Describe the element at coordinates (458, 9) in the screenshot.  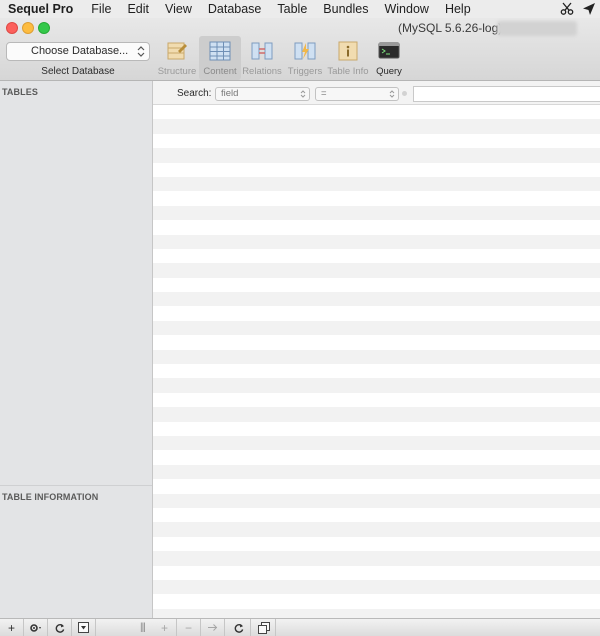
I see `menu-help: Help` at that location.